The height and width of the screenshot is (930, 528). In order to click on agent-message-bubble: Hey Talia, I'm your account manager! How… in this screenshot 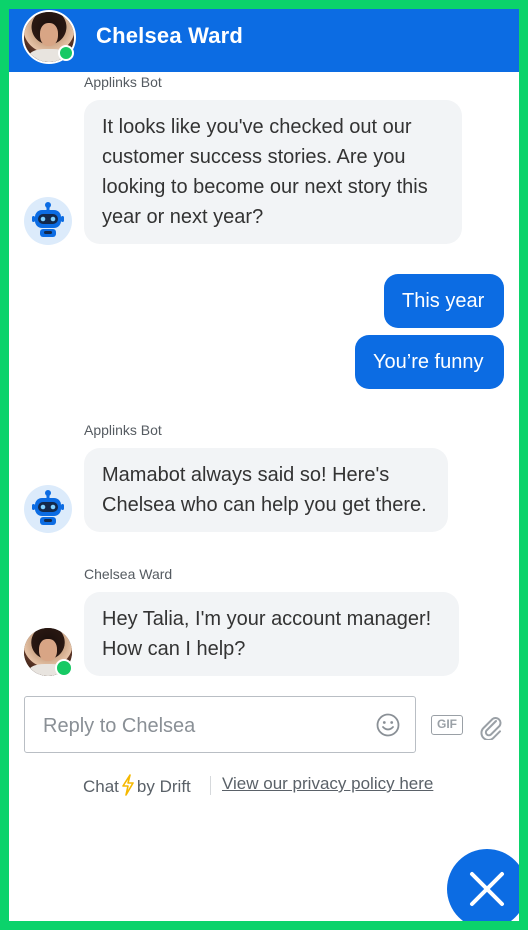, I will do `click(271, 634)`.